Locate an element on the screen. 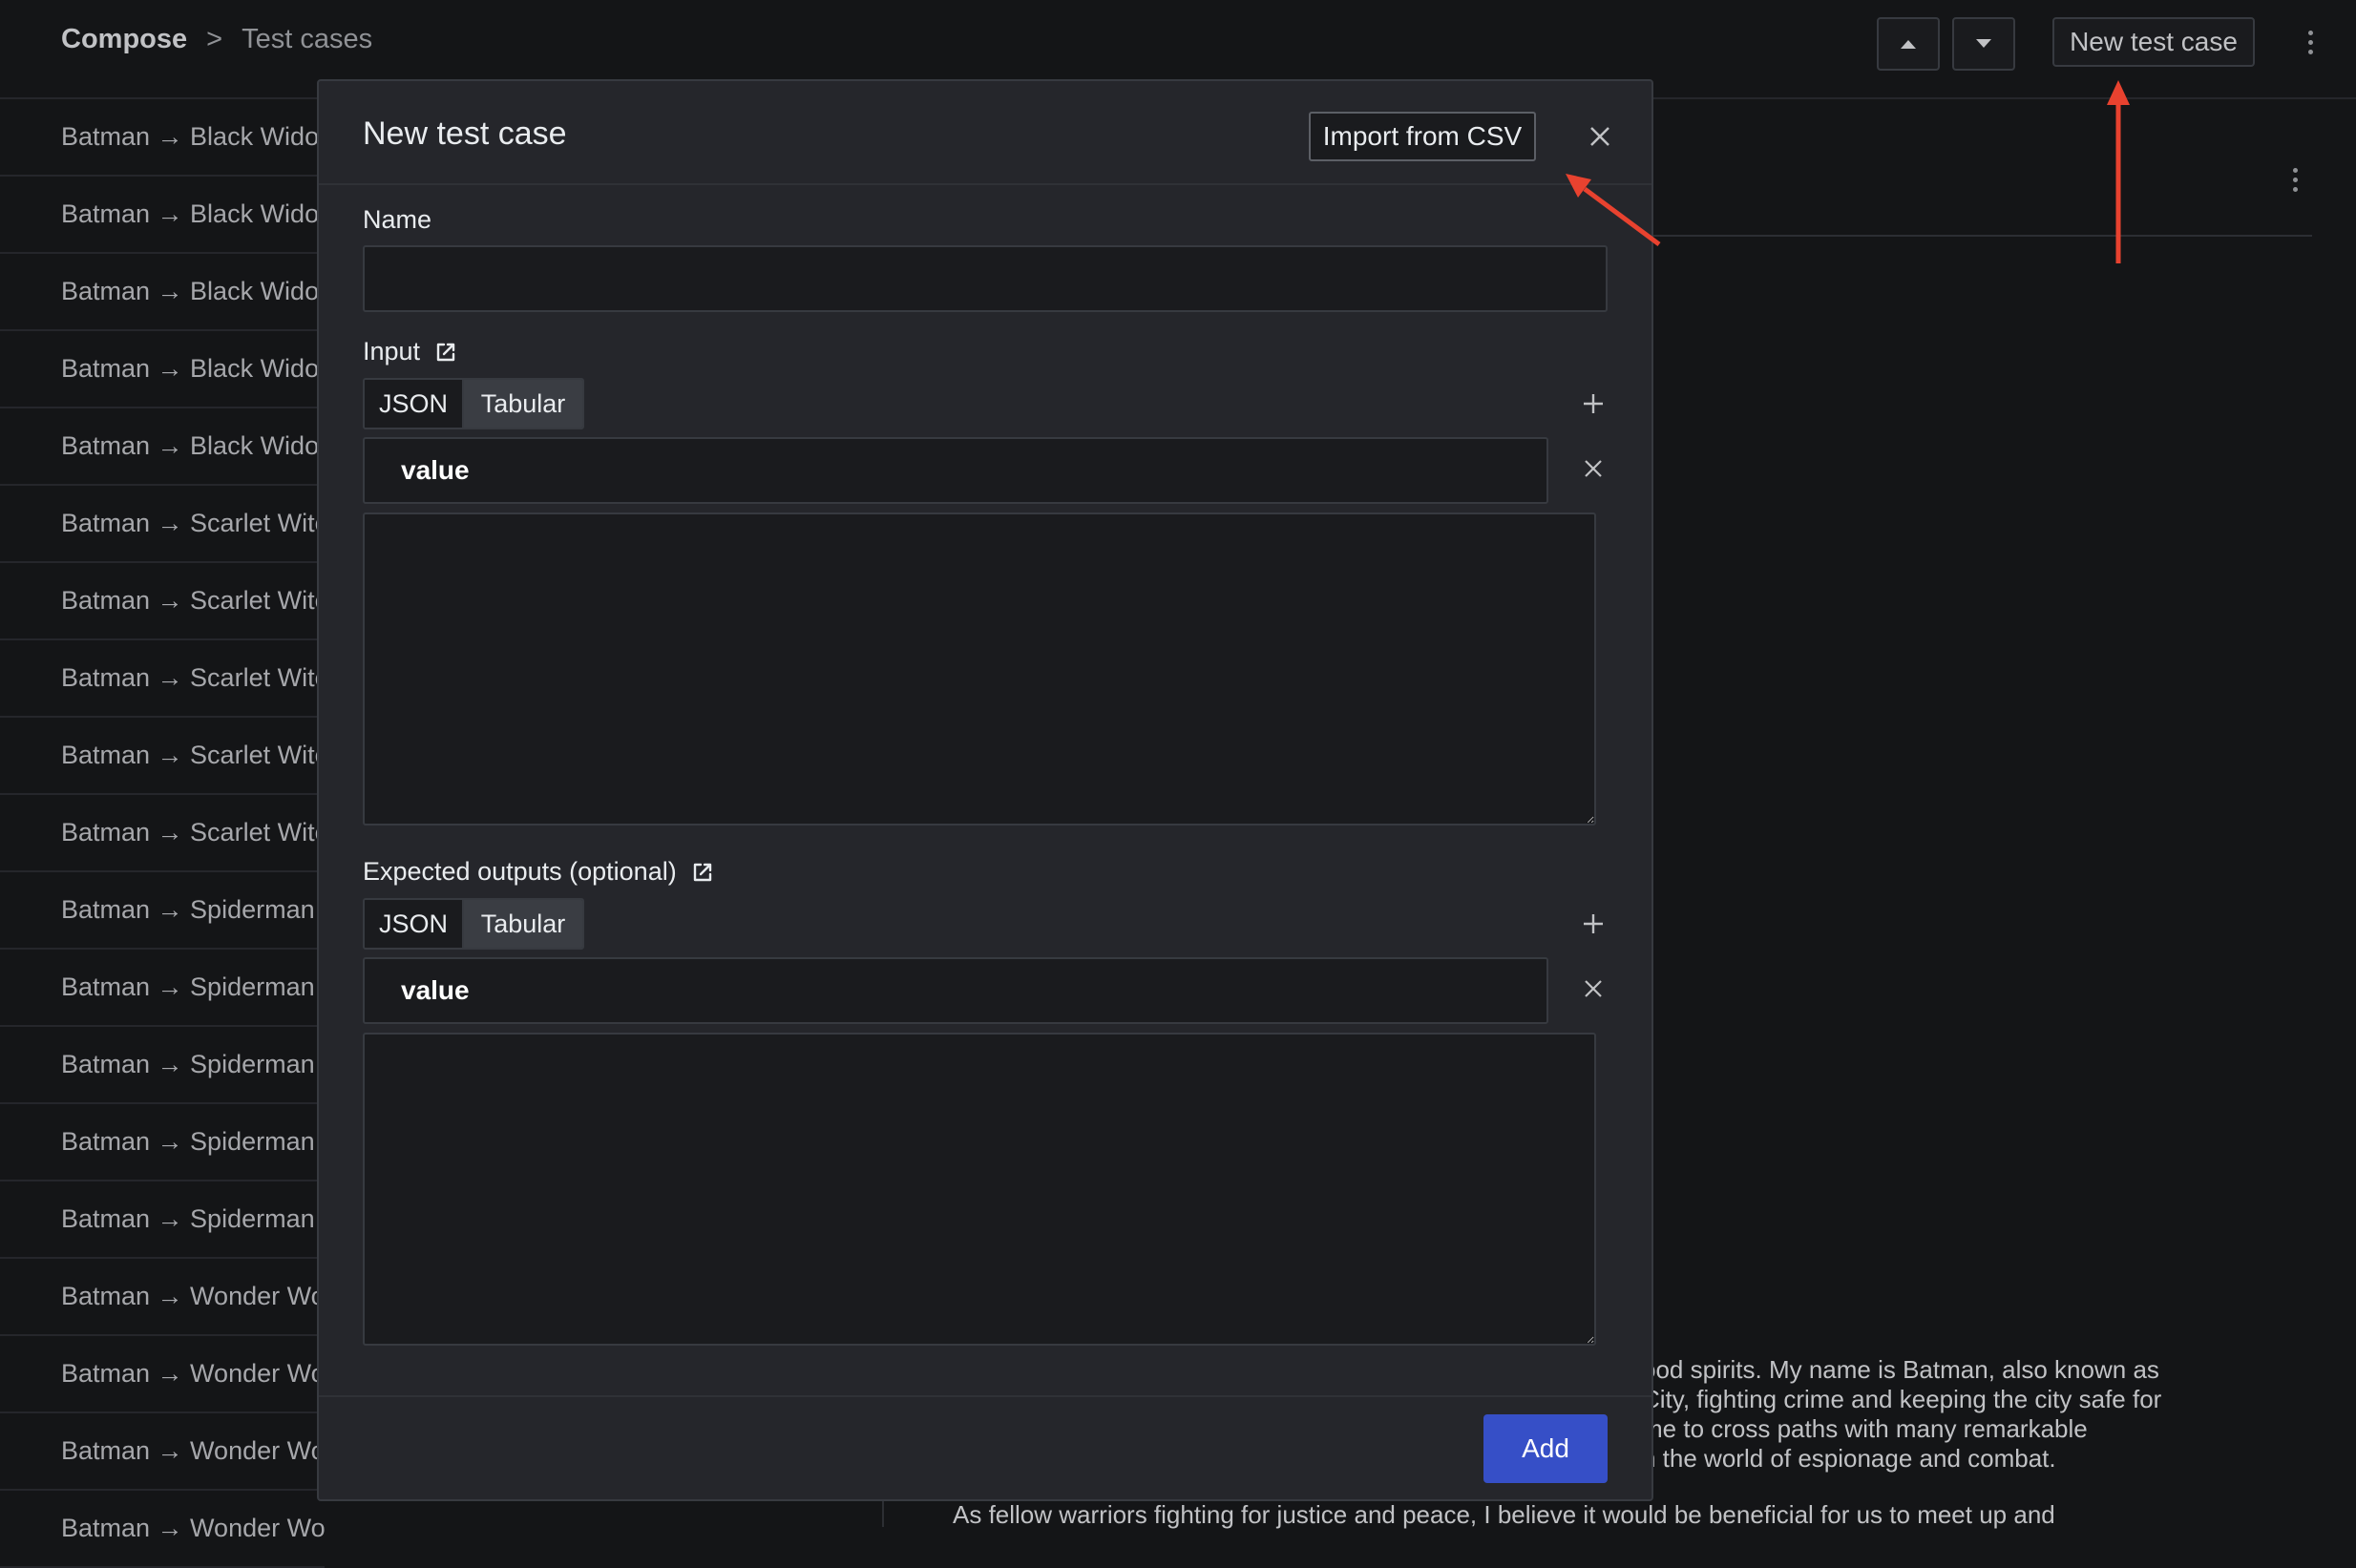 The height and width of the screenshot is (1568, 2356). arrow-to-import-csv is located at coordinates (1612, 209).